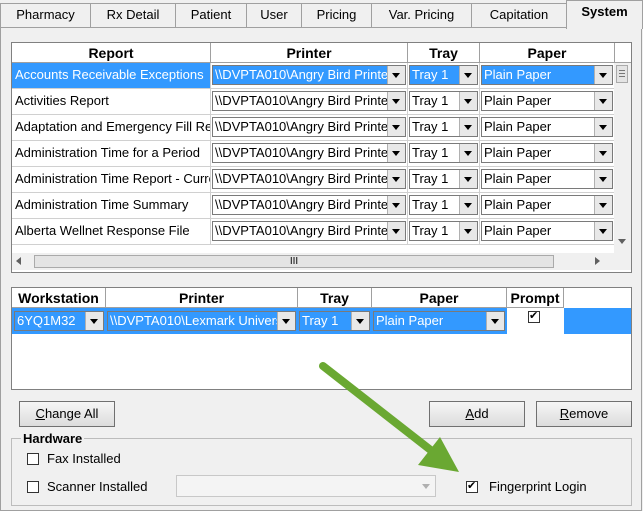  I want to click on annotation-arrow-icon, so click(389, 417).